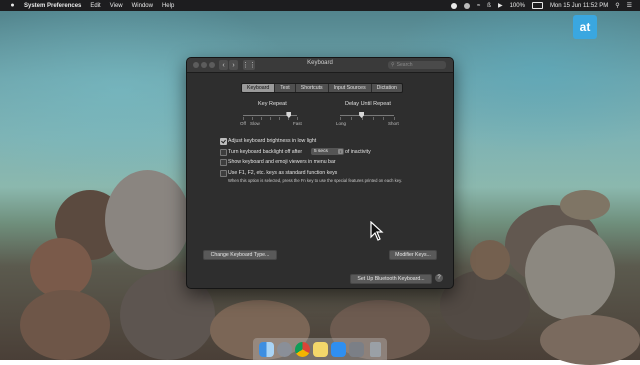 The height and width of the screenshot is (365, 640). What do you see at coordinates (629, 5) in the screenshot?
I see `notification-center-icon: ☰` at bounding box center [629, 5].